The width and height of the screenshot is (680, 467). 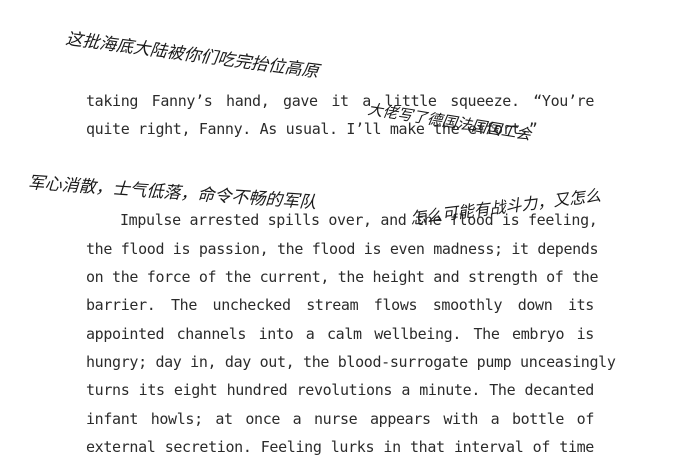 I want to click on handwritten-note-3: 军心消散，士气低落，命令不畅的军队, so click(x=172, y=193).